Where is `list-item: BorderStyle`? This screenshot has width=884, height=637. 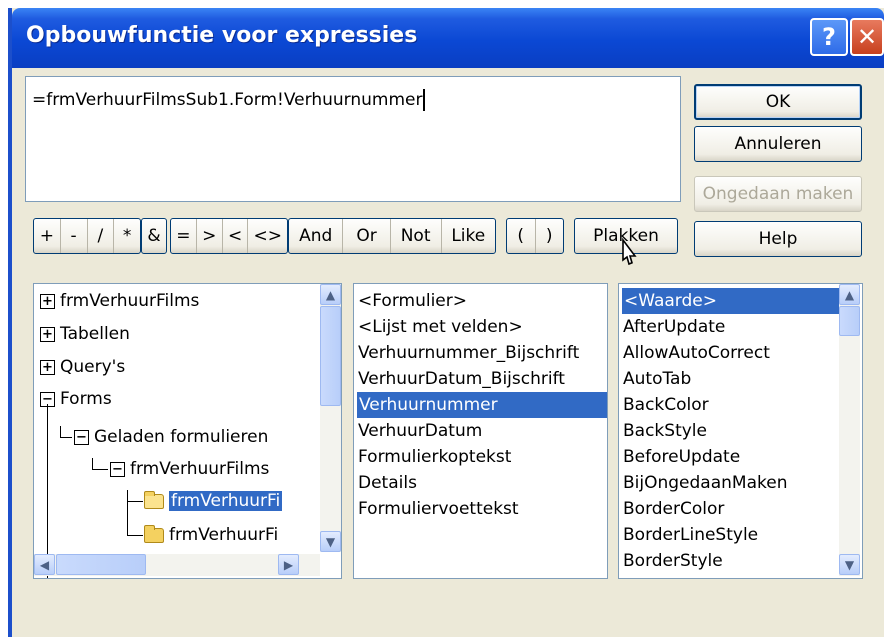 list-item: BorderStyle is located at coordinates (673, 561).